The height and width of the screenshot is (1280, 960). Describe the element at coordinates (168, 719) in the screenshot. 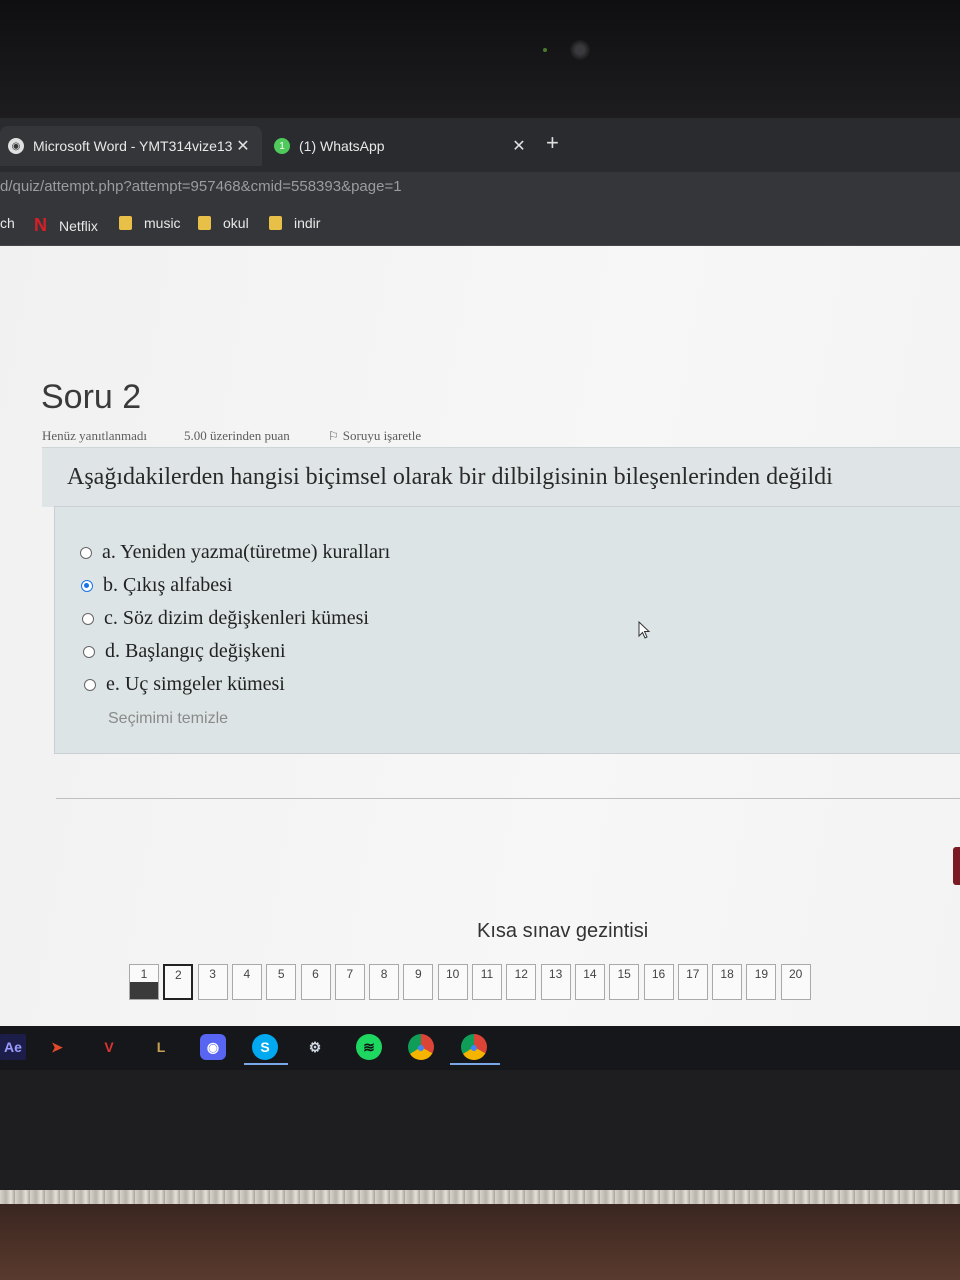

I see `clear-choice-link: Seçimimi temizle` at that location.